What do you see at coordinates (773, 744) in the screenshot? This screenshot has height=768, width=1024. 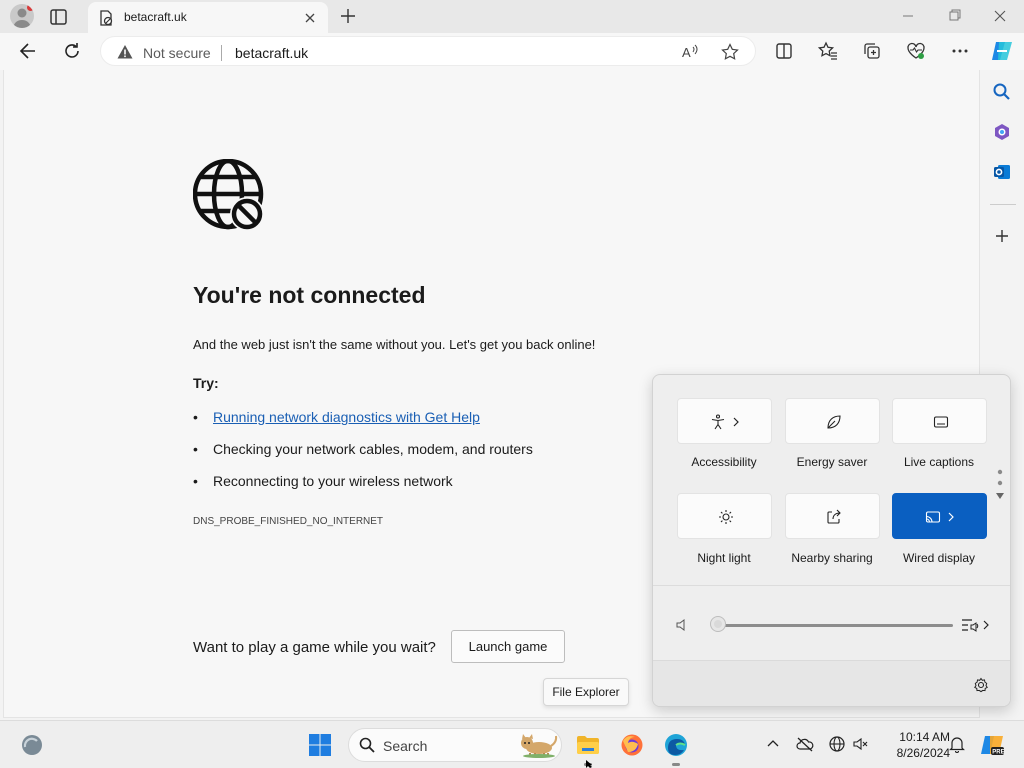 I see `chevron-up-icon` at bounding box center [773, 744].